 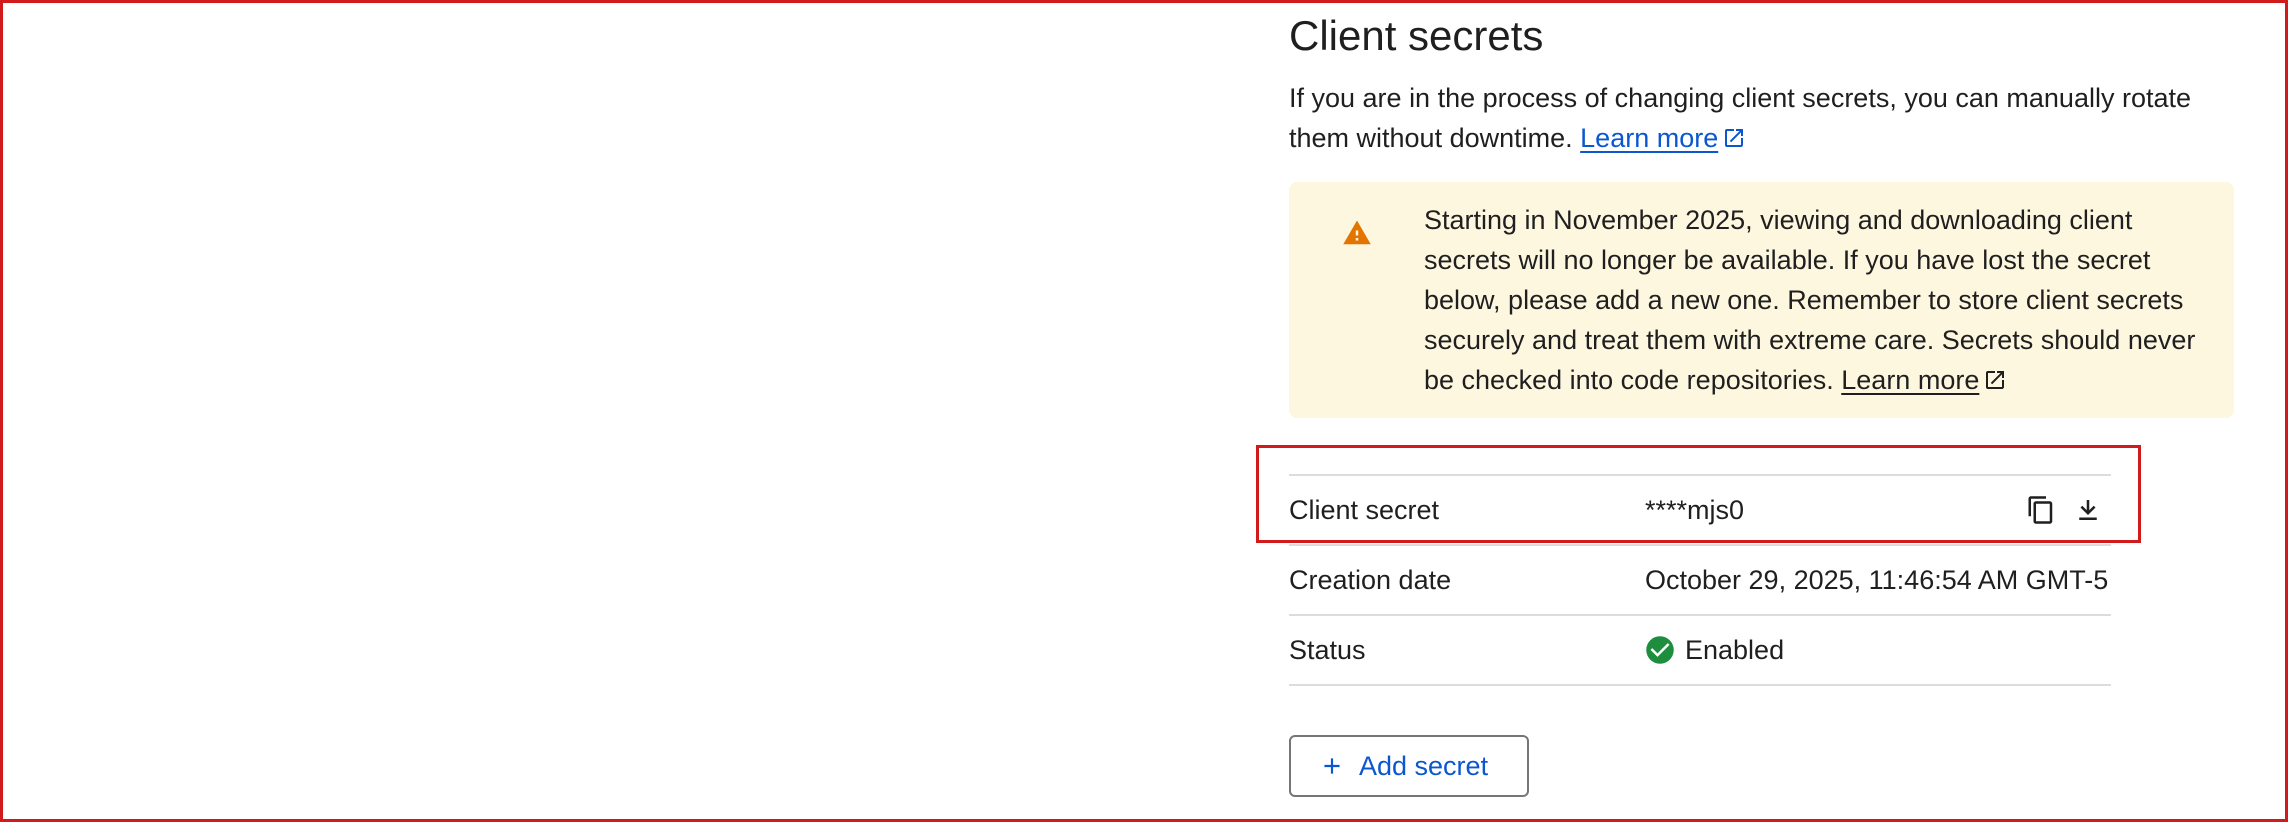 I want to click on warning-triangle-icon, so click(x=1357, y=232).